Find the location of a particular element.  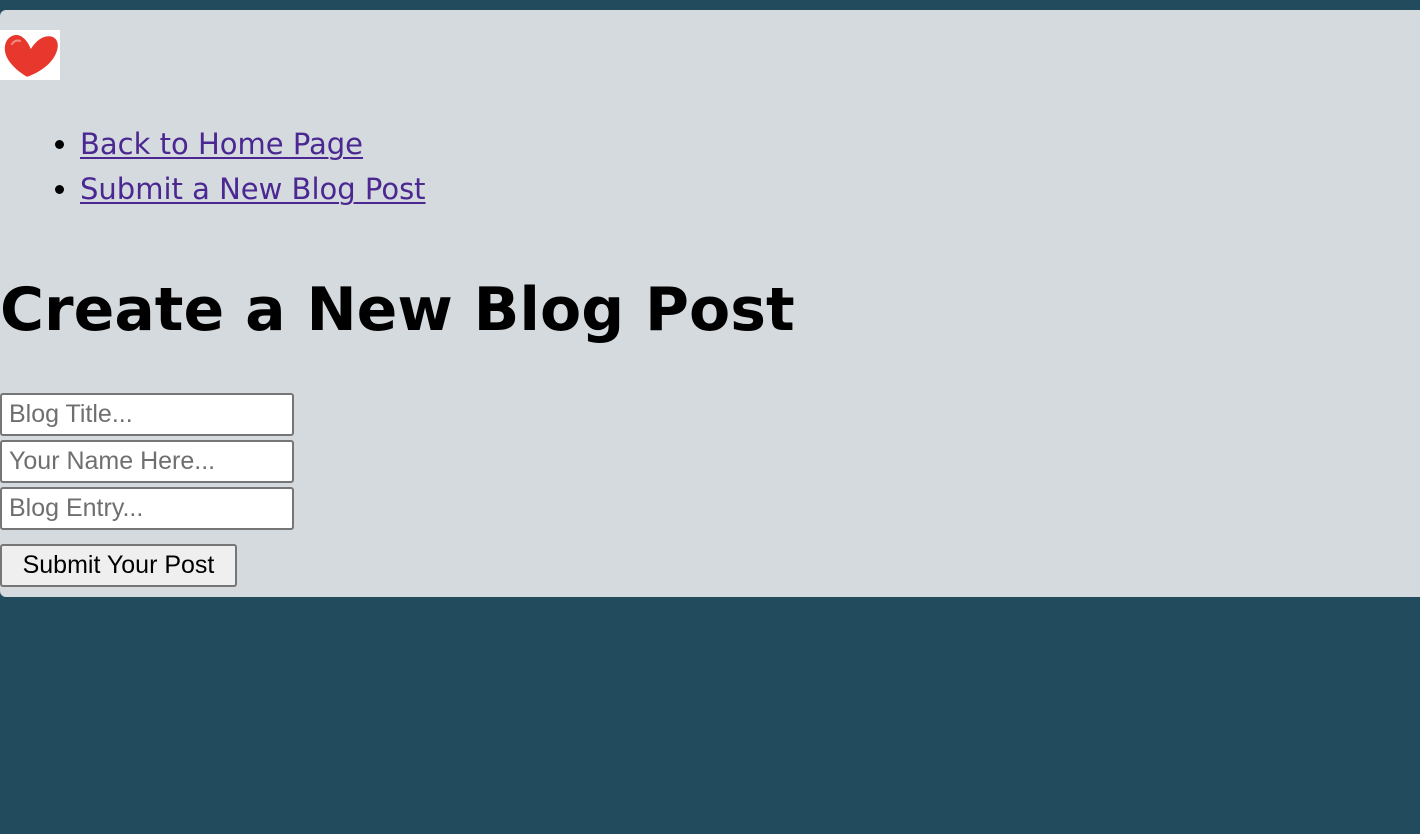

nav-item-submit: Submit a New Blog Post is located at coordinates (253, 189).